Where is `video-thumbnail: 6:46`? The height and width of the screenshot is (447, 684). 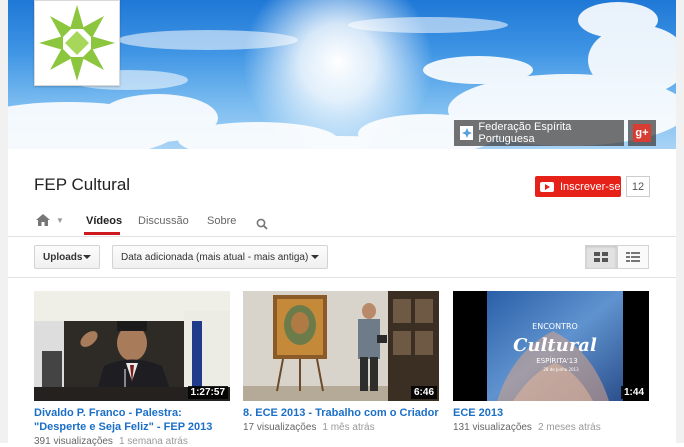 video-thumbnail: 6:46 is located at coordinates (341, 346).